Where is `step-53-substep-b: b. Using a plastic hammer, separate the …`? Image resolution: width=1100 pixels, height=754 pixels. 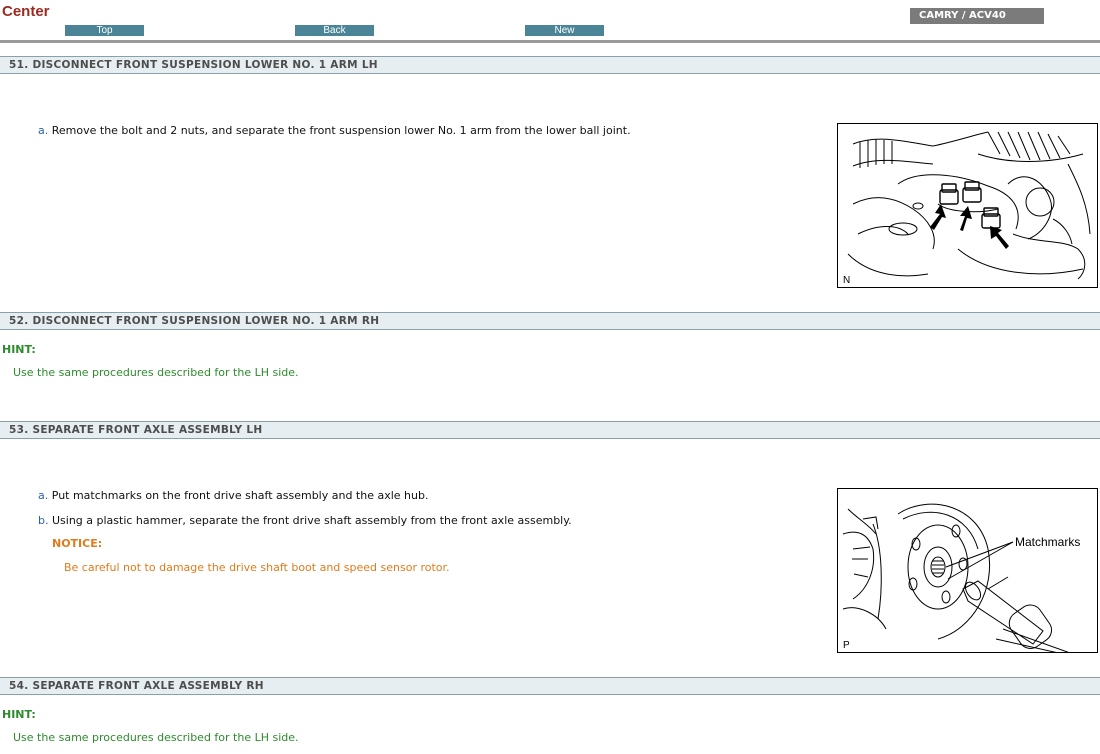
step-53-substep-b: b. Using a plastic hammer, separate the … is located at coordinates (305, 520).